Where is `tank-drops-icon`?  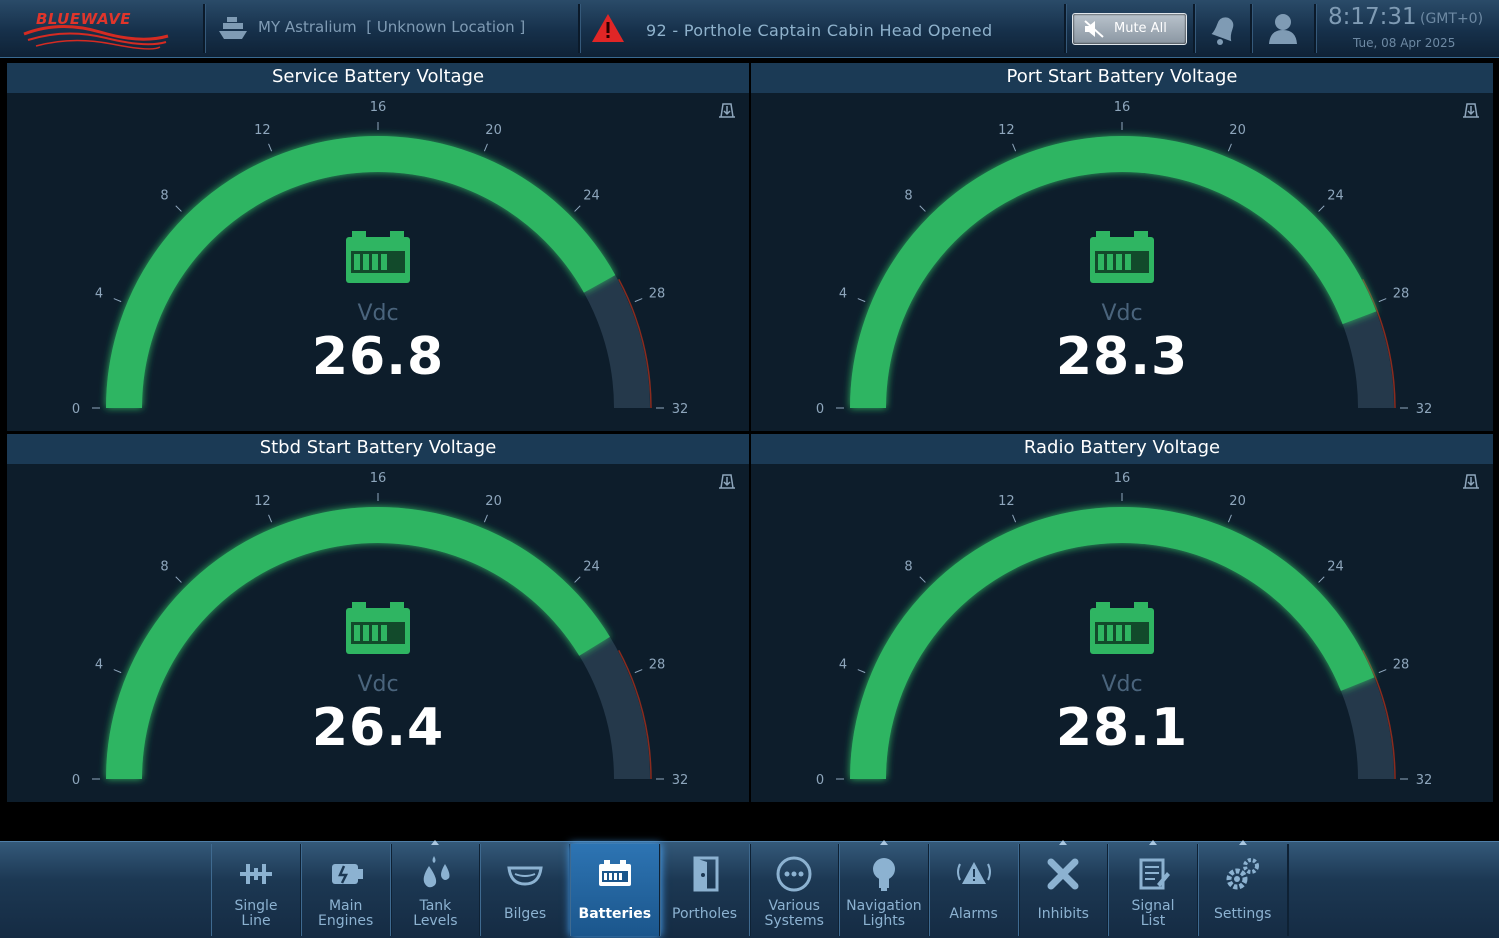
tank-drops-icon is located at coordinates (437, 872).